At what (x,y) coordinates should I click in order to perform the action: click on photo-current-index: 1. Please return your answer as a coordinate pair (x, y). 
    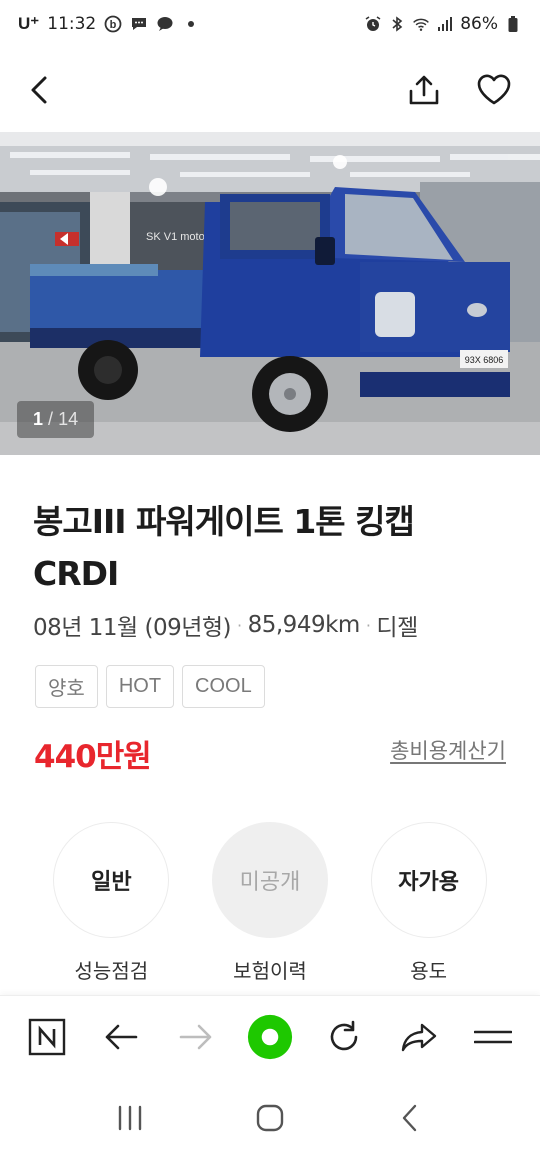
    Looking at the image, I should click on (38, 419).